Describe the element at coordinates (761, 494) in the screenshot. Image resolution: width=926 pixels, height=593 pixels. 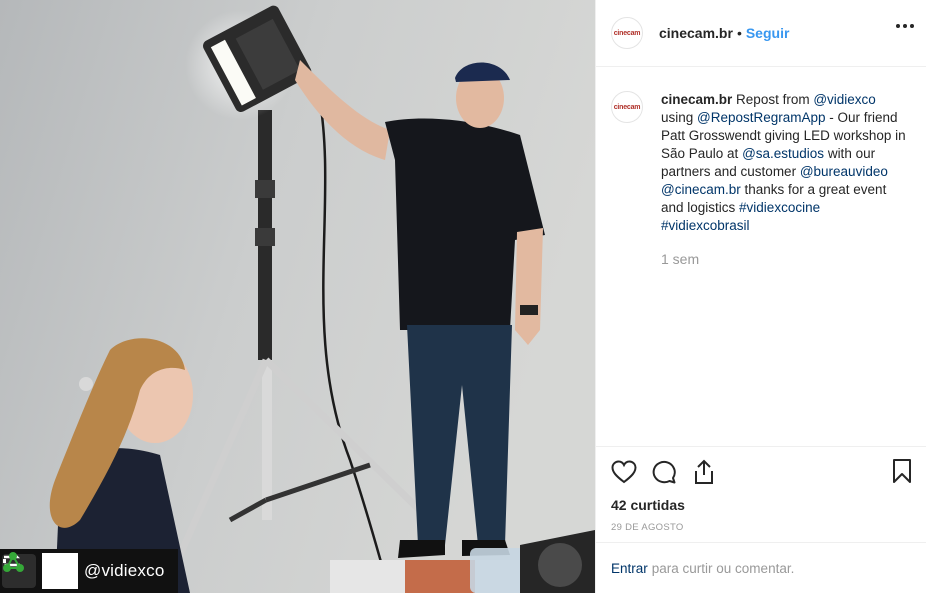
I see `actions-section: 42 curtidas 29 DE AGOSTO` at that location.